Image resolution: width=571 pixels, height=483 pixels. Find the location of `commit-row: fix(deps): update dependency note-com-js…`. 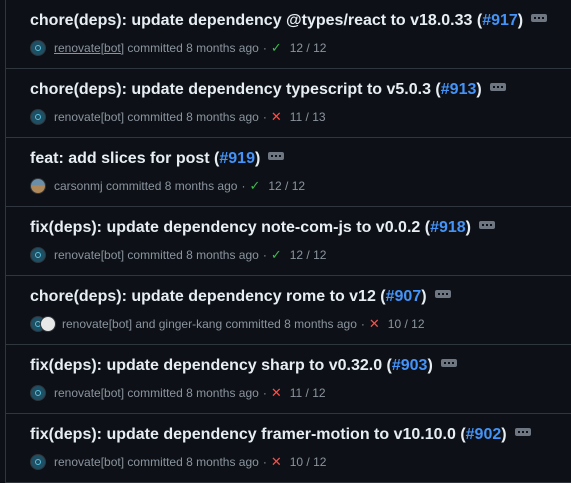

commit-row: fix(deps): update dependency note-com-js… is located at coordinates (288, 241).